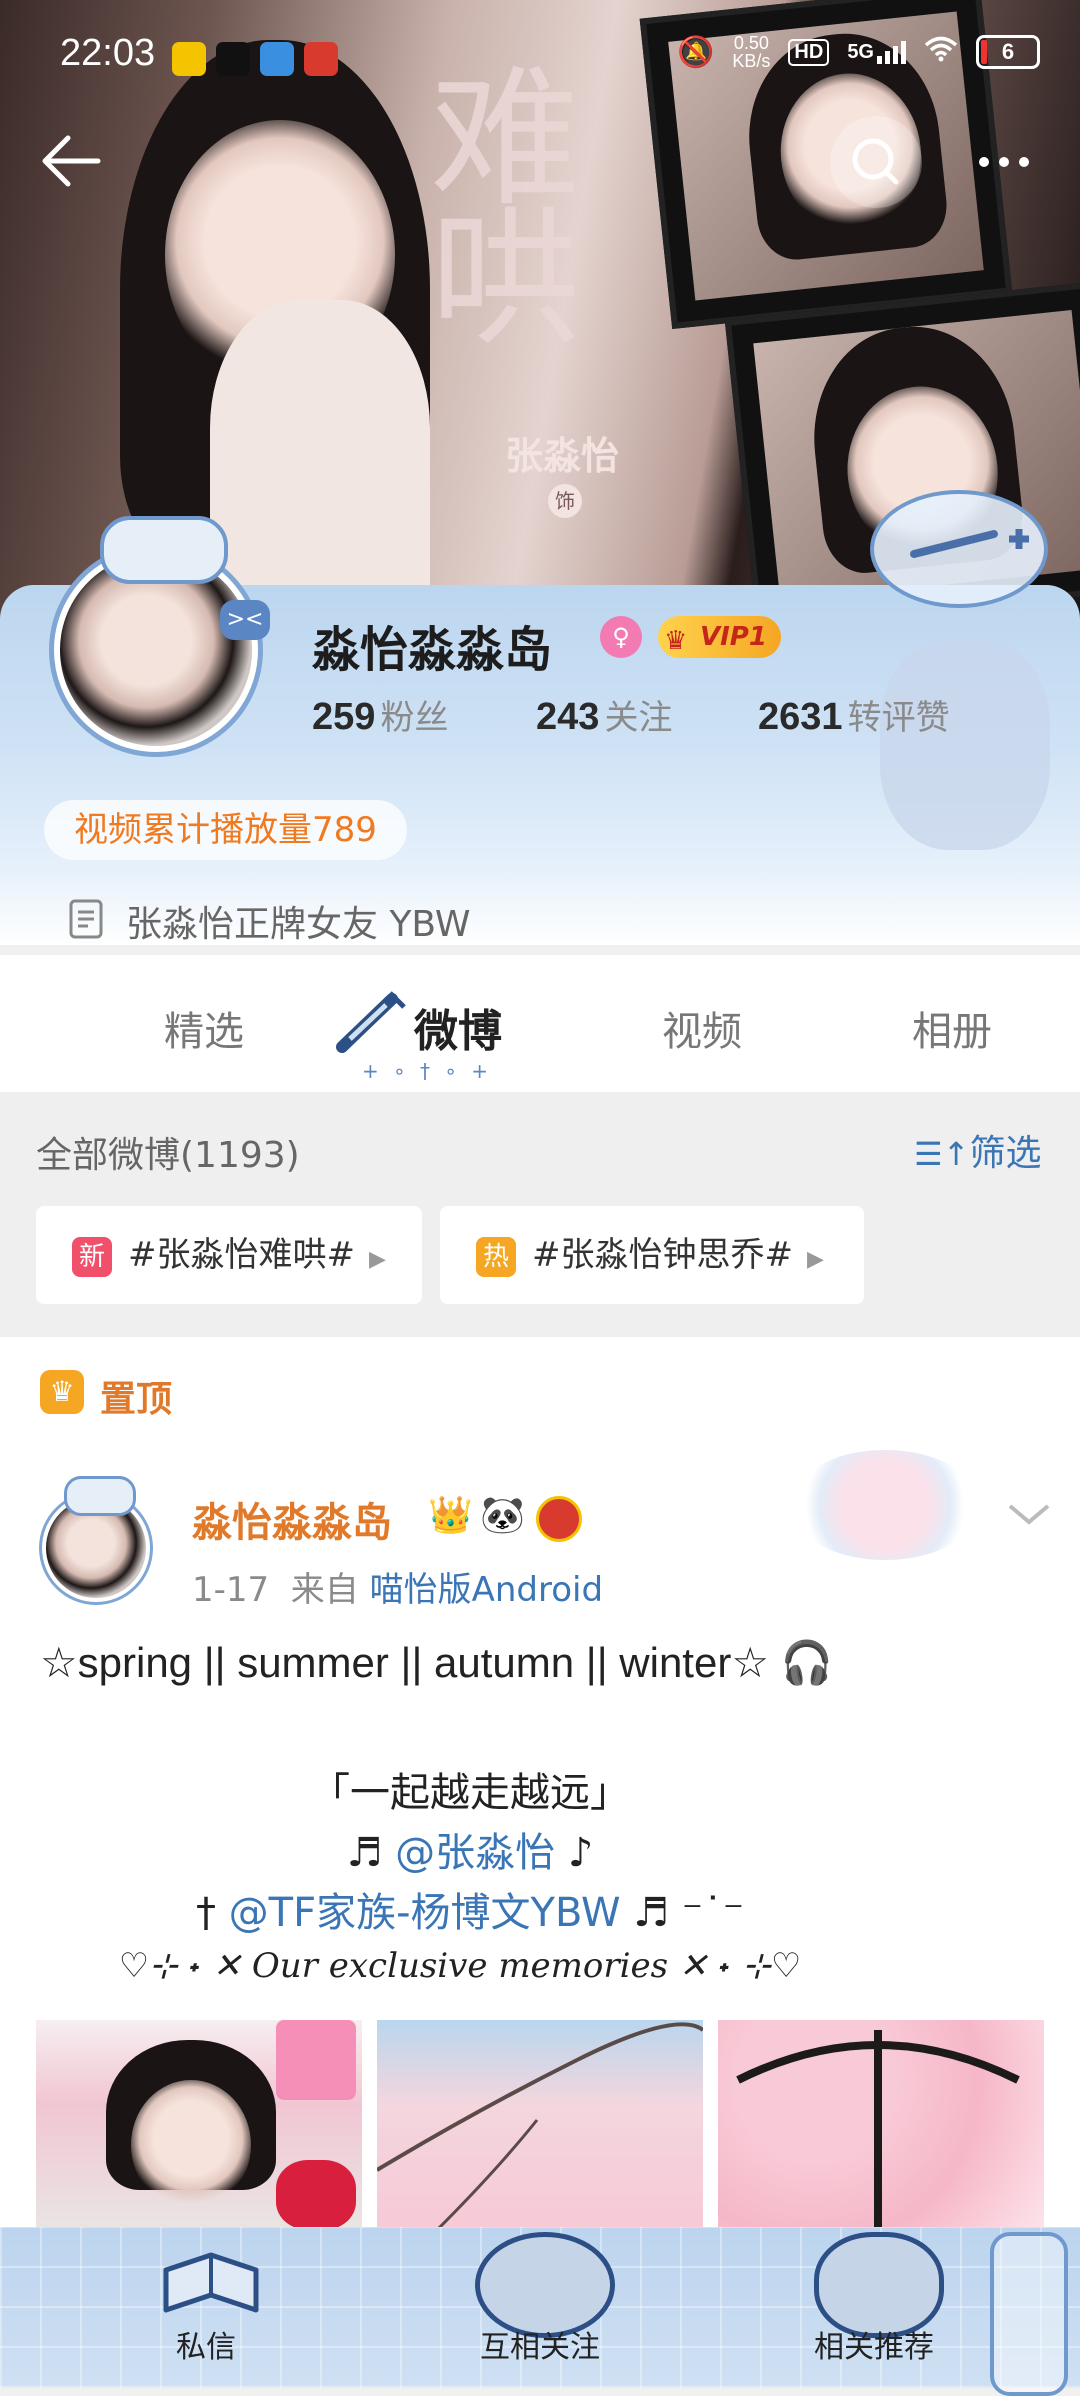  What do you see at coordinates (809, 52) in the screenshot?
I see `hd-badge: HD` at bounding box center [809, 52].